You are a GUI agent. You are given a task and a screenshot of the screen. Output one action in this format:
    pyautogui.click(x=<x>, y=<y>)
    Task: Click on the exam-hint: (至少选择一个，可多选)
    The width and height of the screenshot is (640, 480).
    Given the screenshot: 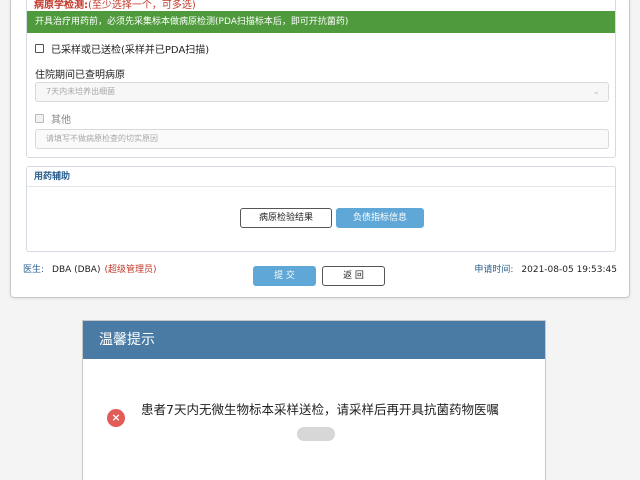 What is the action you would take?
    pyautogui.click(x=142, y=5)
    